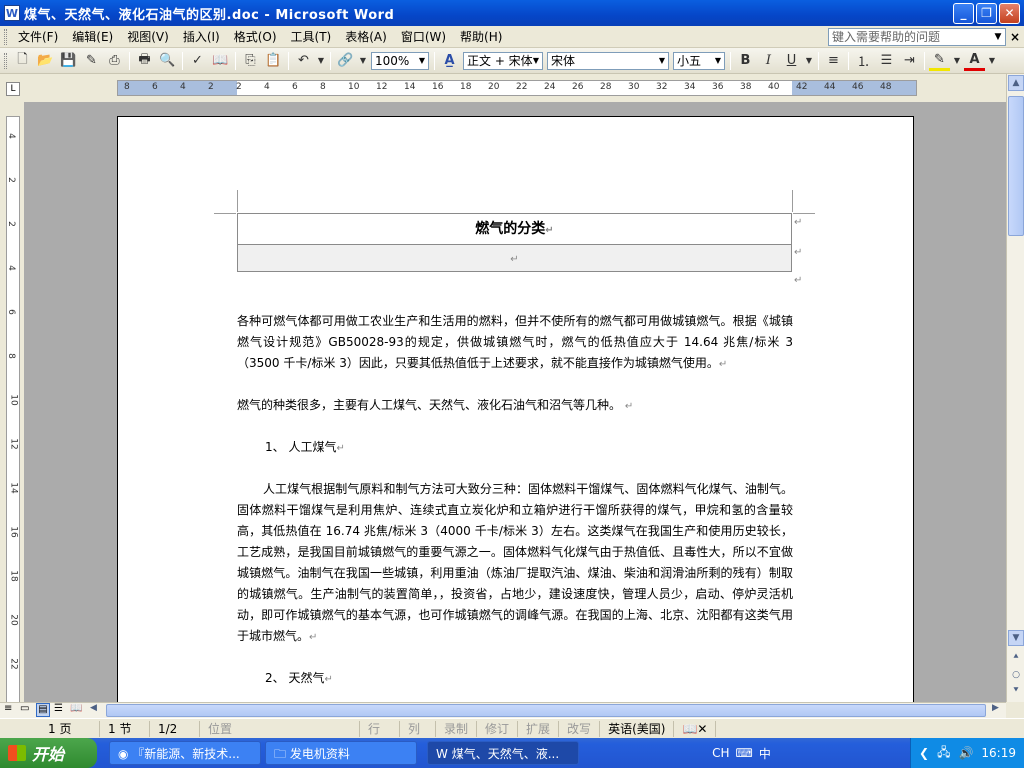 The image size is (1024, 768). What do you see at coordinates (22, 61) in the screenshot?
I see `new-document-icon: 🗋` at bounding box center [22, 61].